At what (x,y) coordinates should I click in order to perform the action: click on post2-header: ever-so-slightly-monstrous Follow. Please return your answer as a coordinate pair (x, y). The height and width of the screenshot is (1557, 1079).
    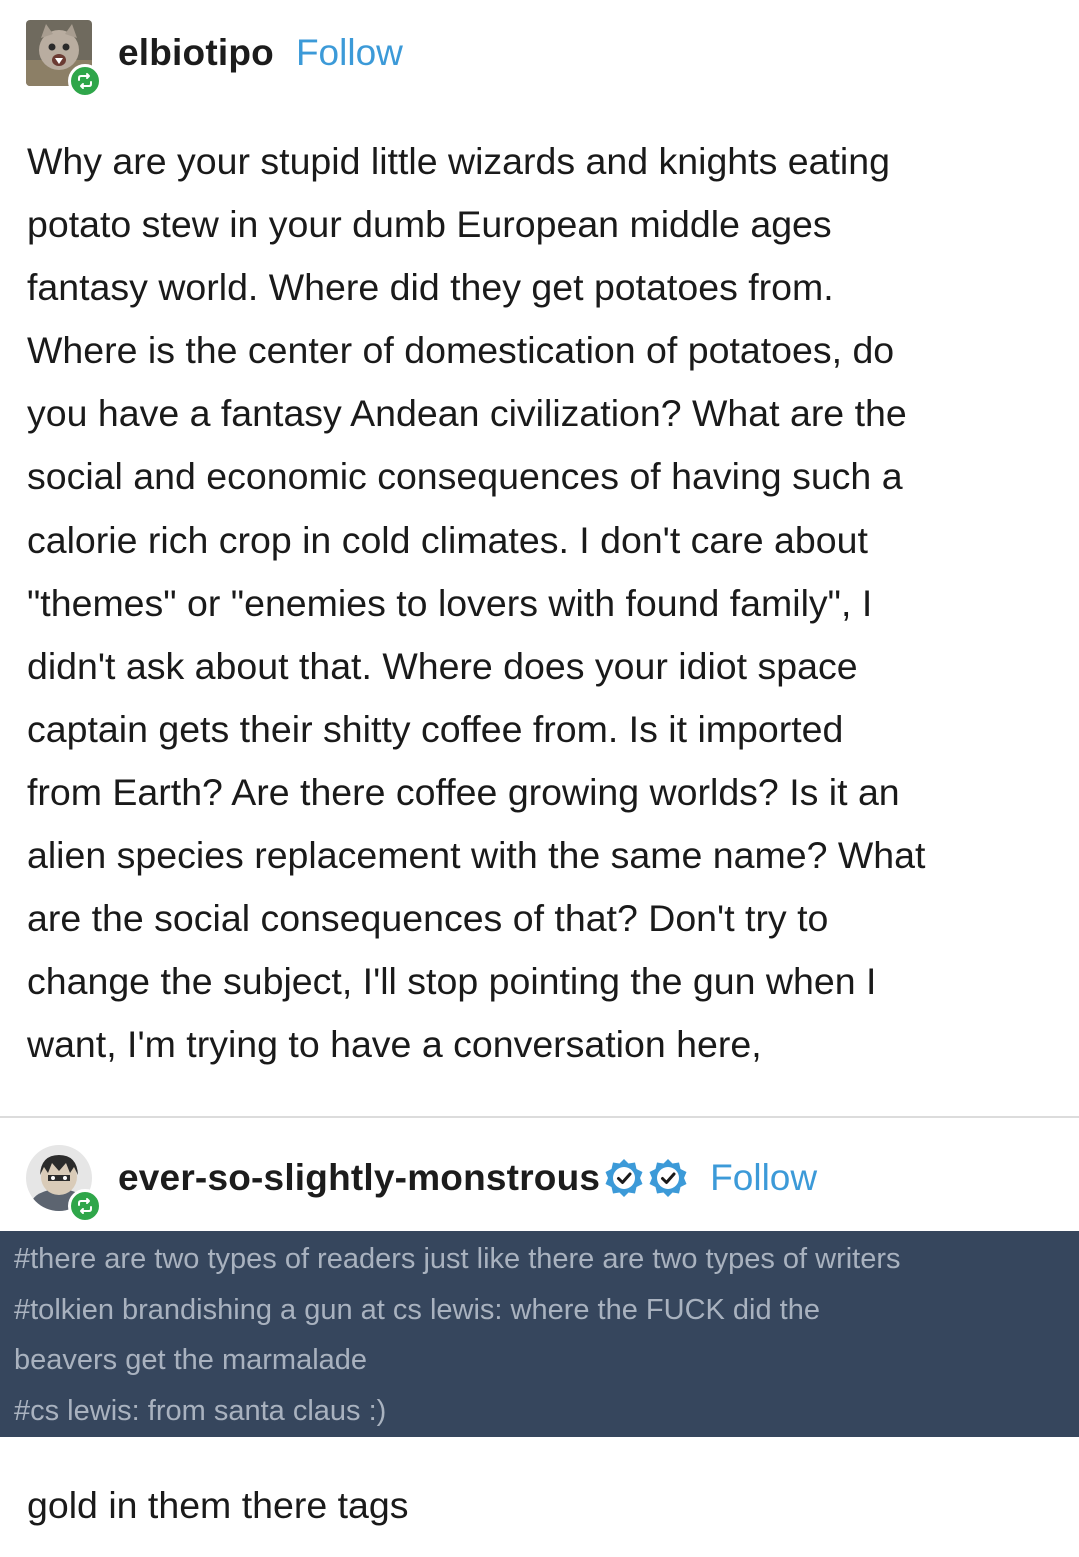
    Looking at the image, I should click on (421, 1184).